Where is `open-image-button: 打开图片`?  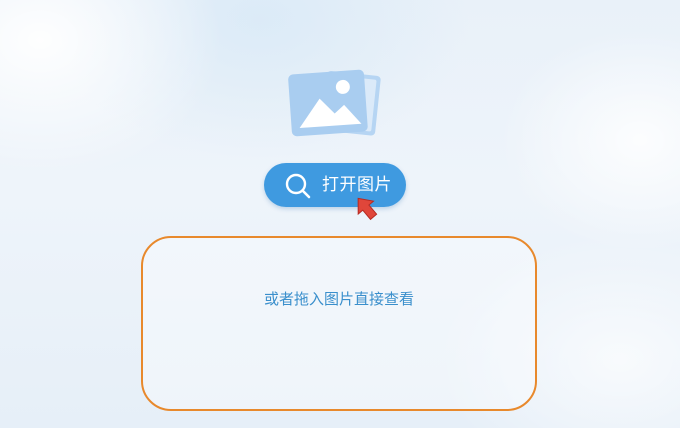
open-image-button: 打开图片 is located at coordinates (335, 185).